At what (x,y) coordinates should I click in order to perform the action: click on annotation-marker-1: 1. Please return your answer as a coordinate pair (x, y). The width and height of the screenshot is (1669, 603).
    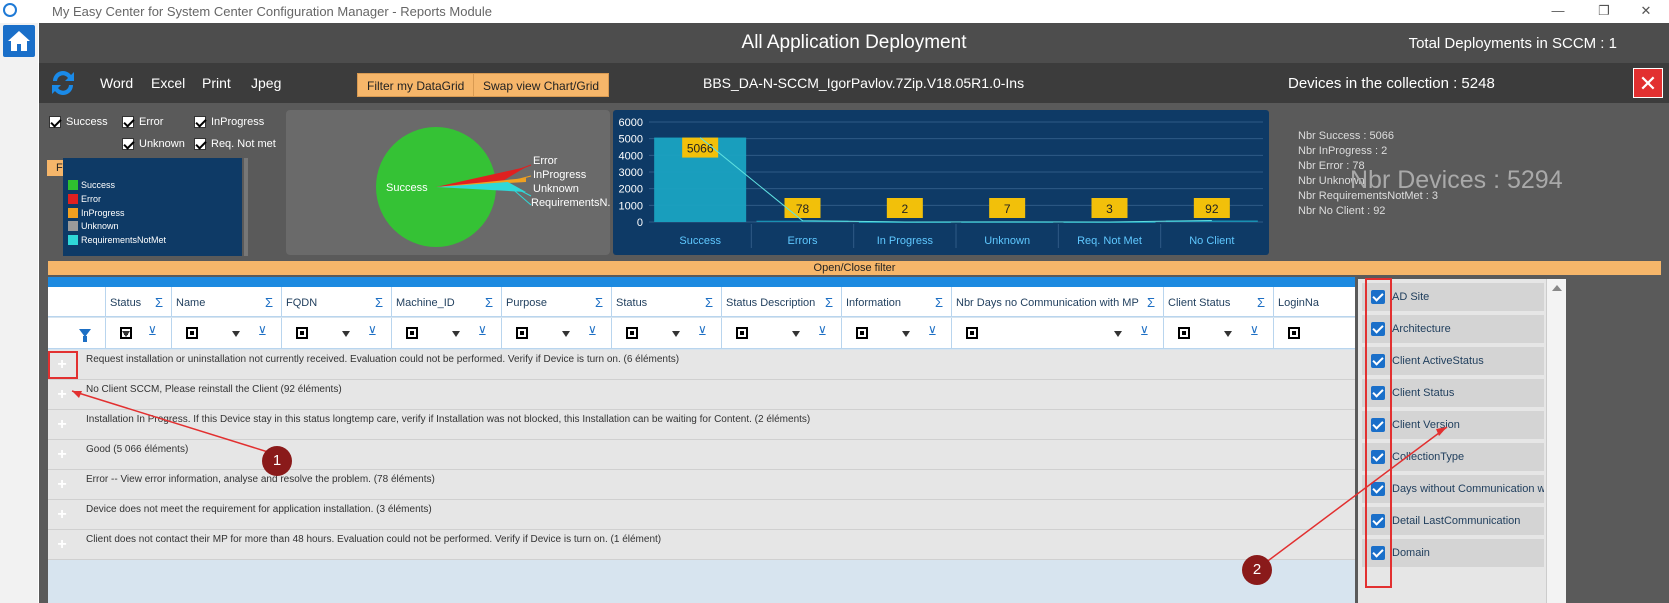
    Looking at the image, I should click on (277, 461).